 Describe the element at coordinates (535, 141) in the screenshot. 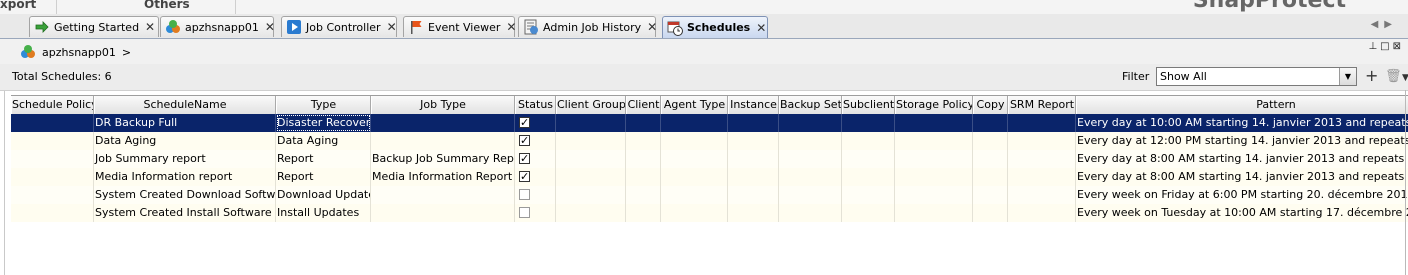

I see `cell-status: ✓` at that location.